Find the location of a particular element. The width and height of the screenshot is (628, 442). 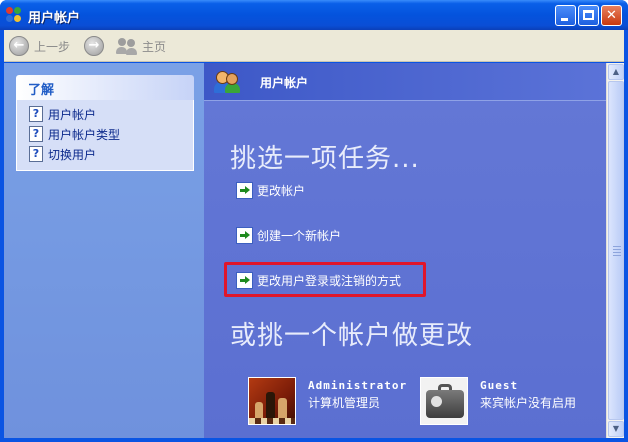

sidebar-item-account-types: ? 用户帐户类型 is located at coordinates (111, 134).